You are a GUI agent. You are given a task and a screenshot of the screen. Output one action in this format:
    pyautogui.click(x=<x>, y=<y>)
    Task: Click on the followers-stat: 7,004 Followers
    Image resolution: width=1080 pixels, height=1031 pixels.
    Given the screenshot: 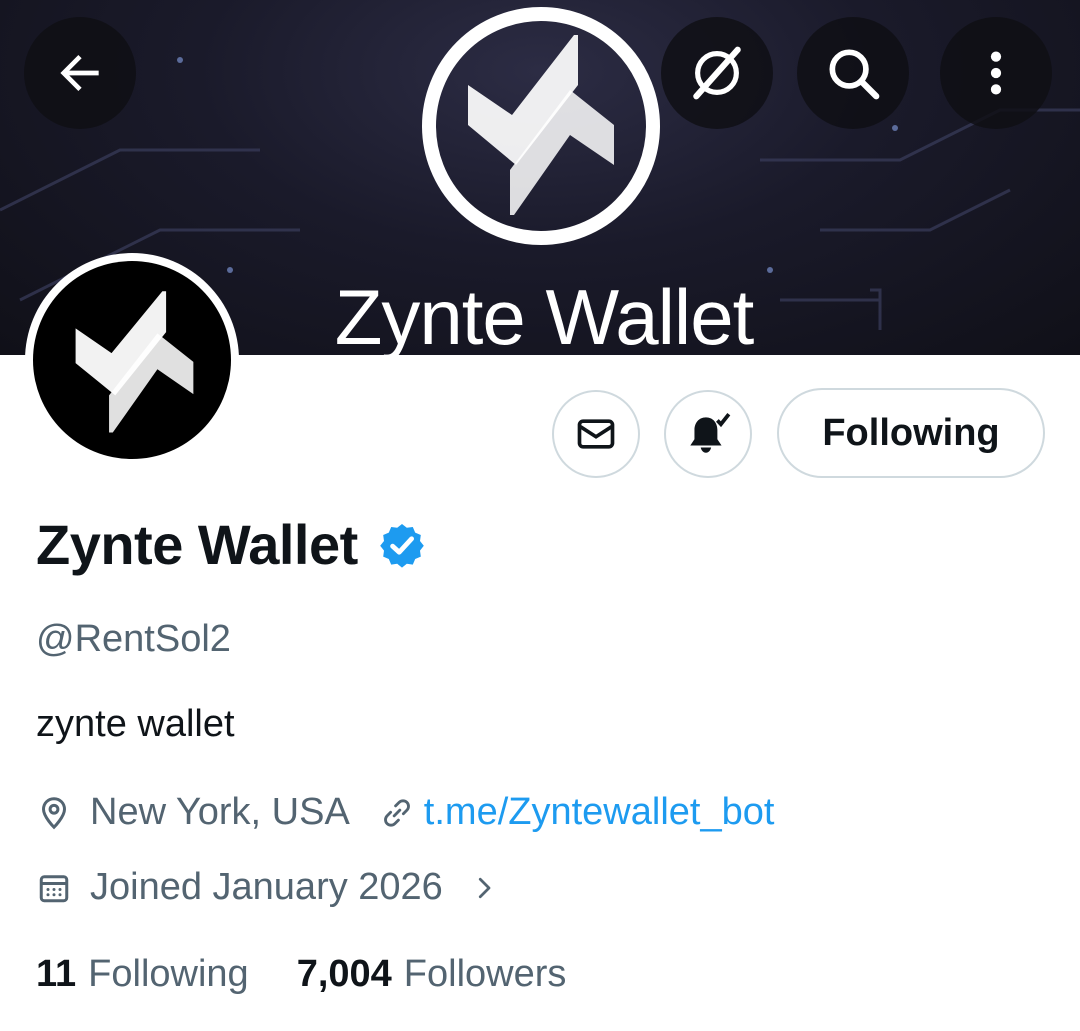 What is the action you would take?
    pyautogui.click(x=432, y=974)
    